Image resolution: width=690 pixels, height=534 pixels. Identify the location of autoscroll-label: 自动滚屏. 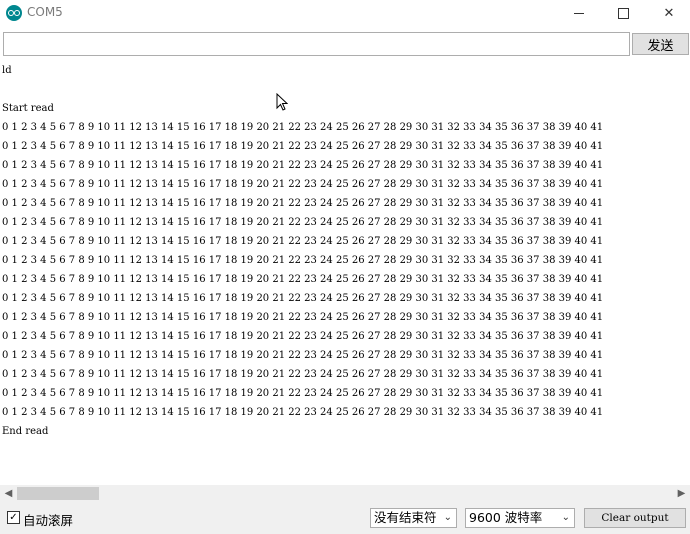
(48, 520).